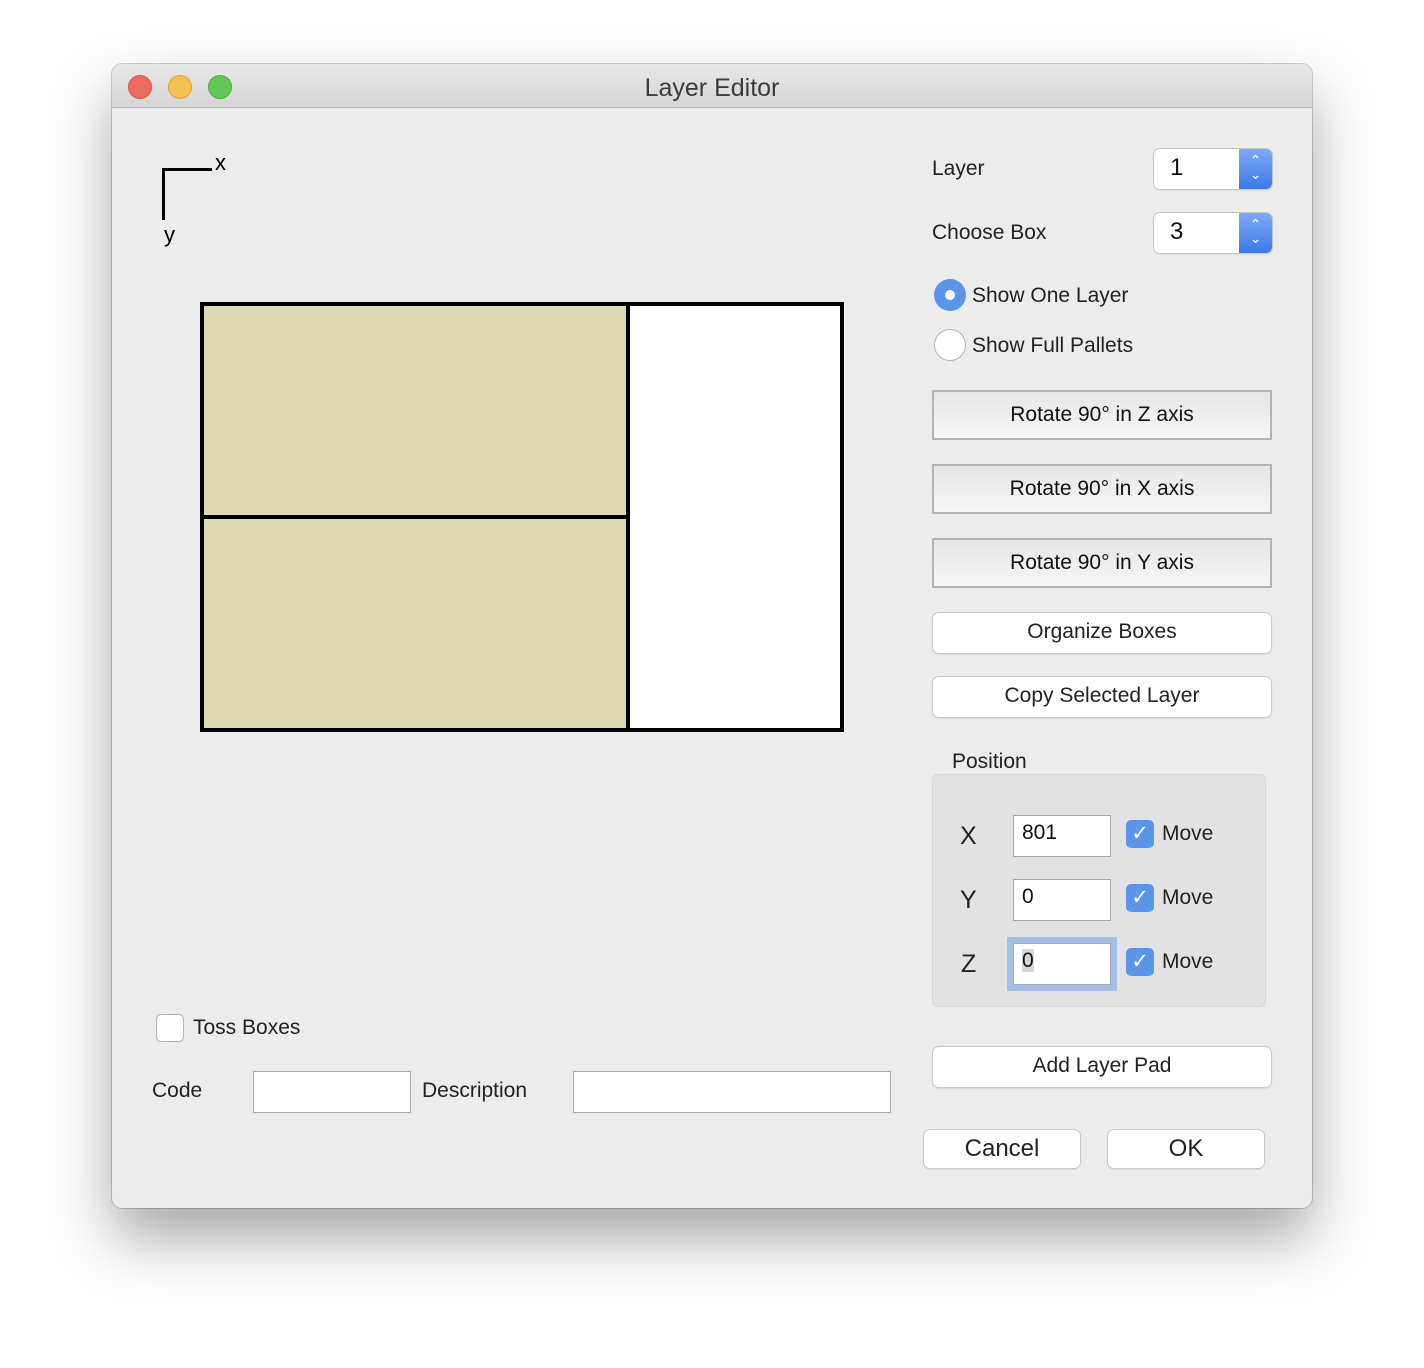  What do you see at coordinates (1028, 960) in the screenshot?
I see `z-position-value: 0` at bounding box center [1028, 960].